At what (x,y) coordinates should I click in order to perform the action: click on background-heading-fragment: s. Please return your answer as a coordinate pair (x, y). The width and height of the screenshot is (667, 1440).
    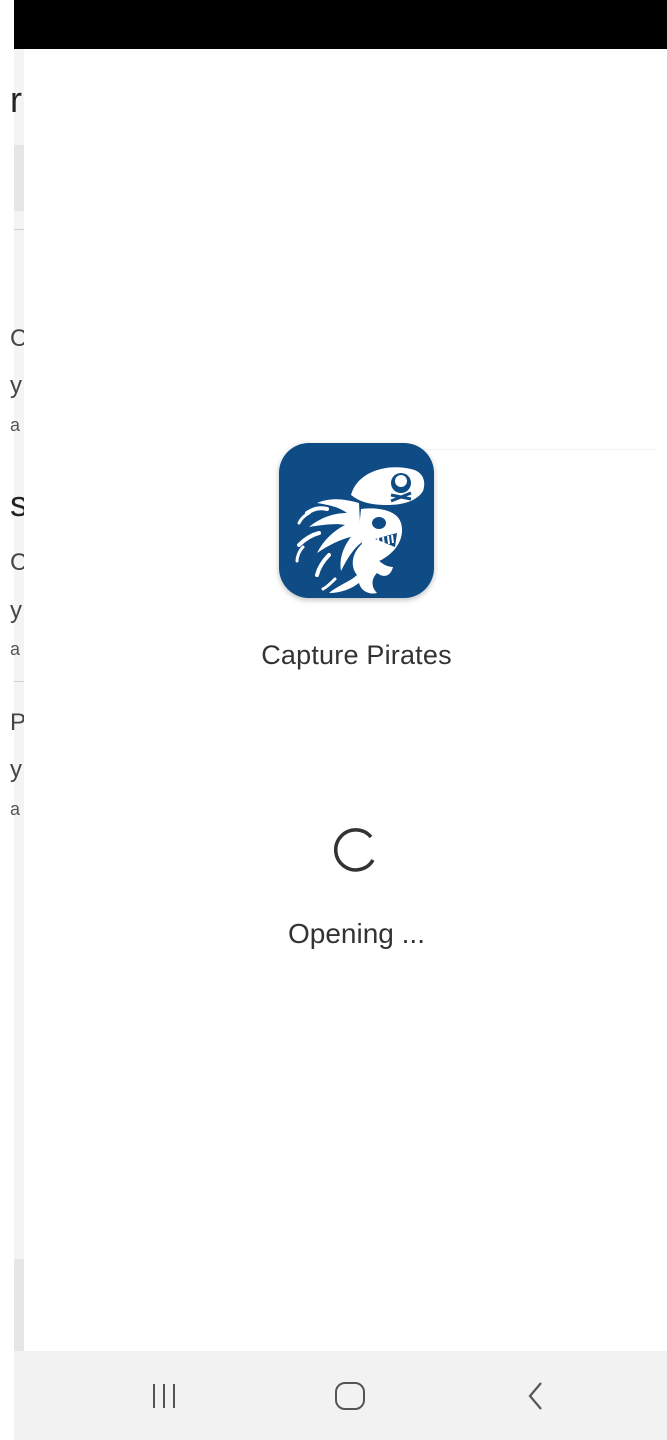
    Looking at the image, I should click on (17, 503).